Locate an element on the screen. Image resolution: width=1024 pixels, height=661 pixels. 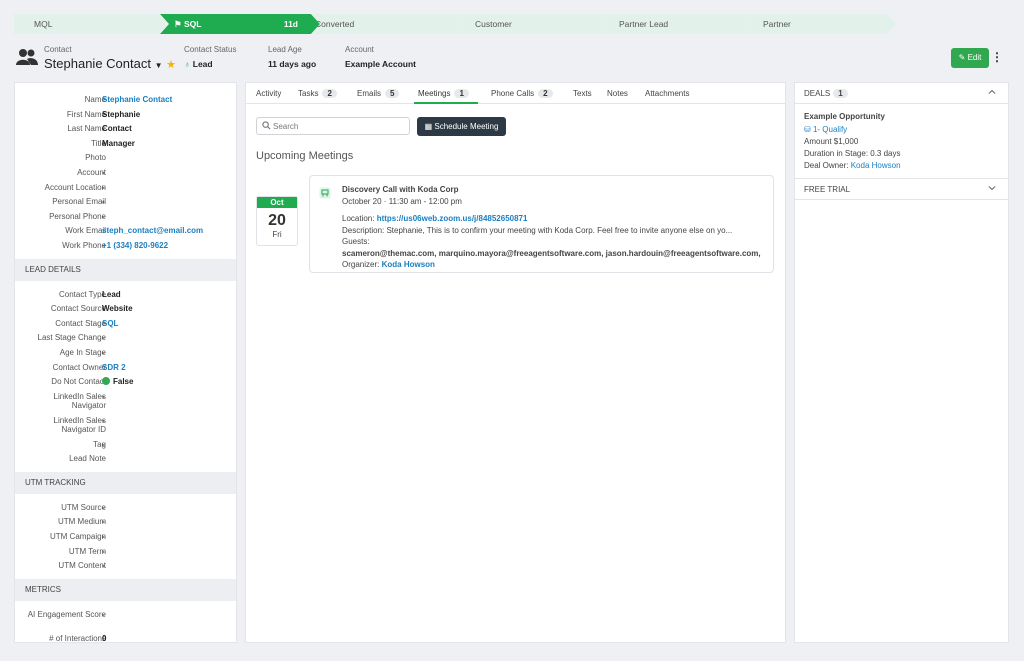
deal-owner-link: Koda Howson is located at coordinates (876, 165).